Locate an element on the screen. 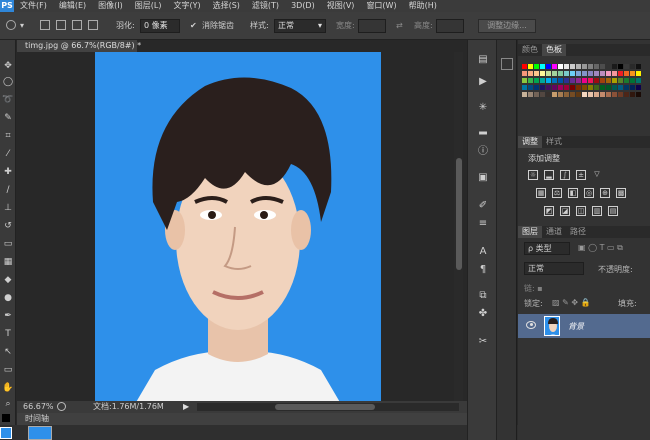  pen-tool-icon: ✒ is located at coordinates (8, 316).